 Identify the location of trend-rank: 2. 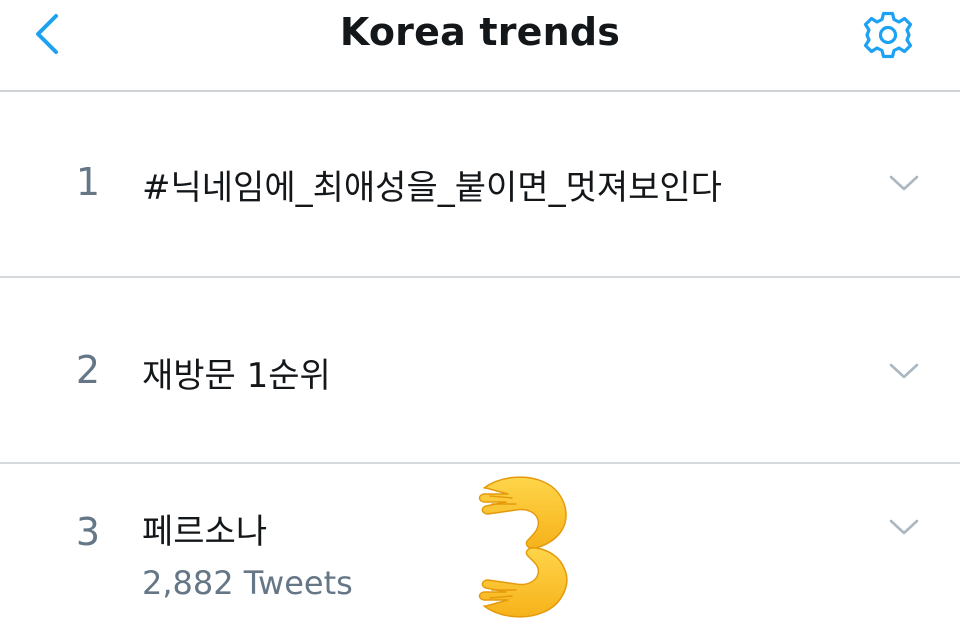
(88, 370).